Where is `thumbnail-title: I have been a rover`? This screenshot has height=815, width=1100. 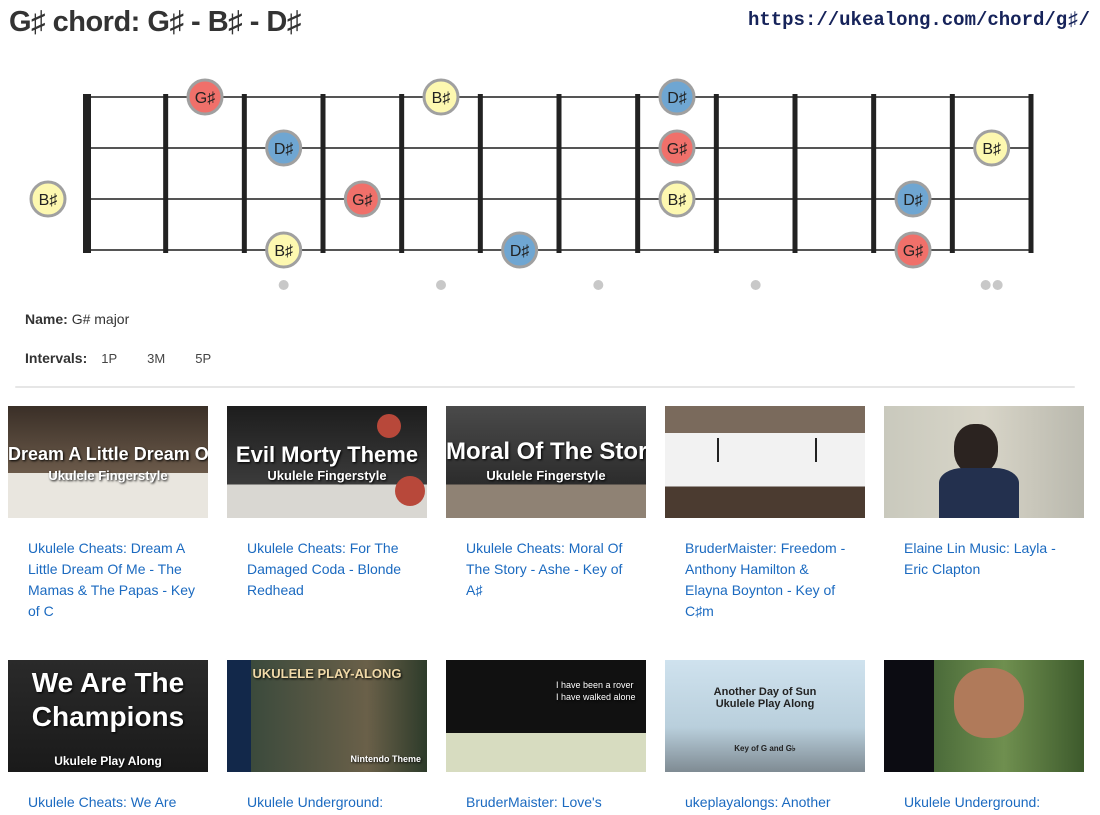 thumbnail-title: I have been a rover is located at coordinates (595, 685).